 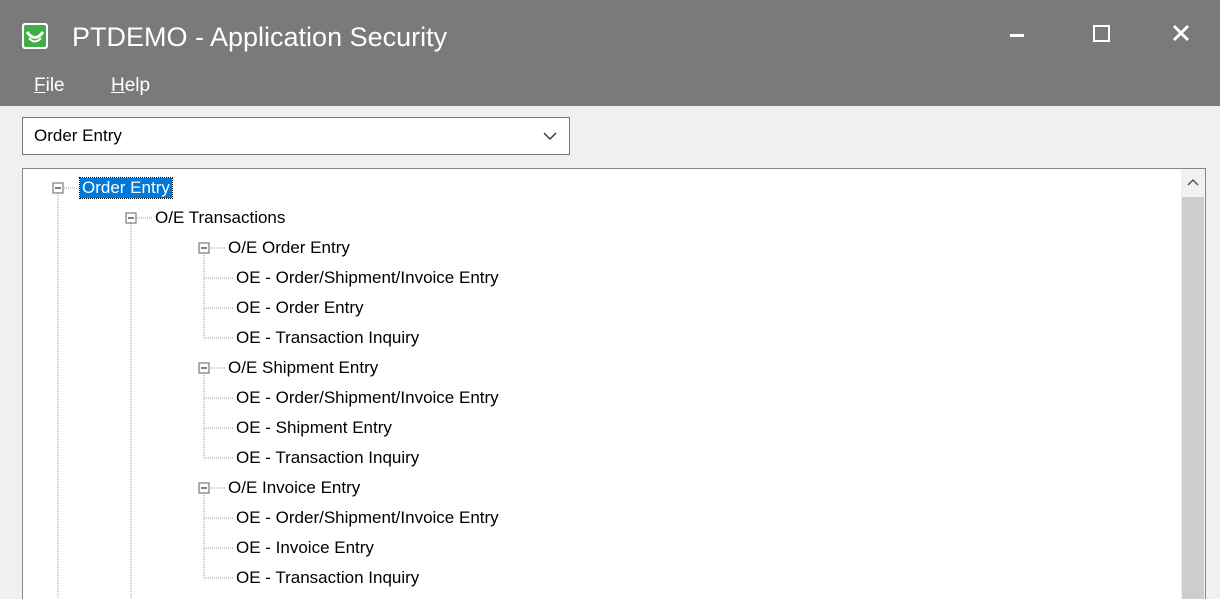 What do you see at coordinates (143, 390) in the screenshot?
I see `tree-lines` at bounding box center [143, 390].